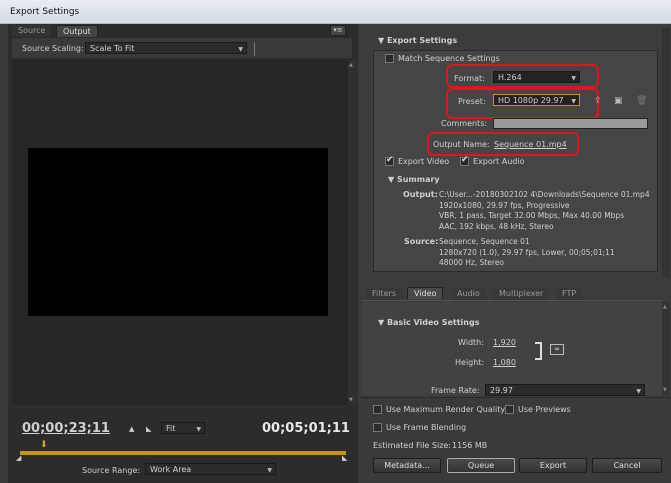  What do you see at coordinates (171, 428) in the screenshot?
I see `zoom-fit-value: Fit` at bounding box center [171, 428].